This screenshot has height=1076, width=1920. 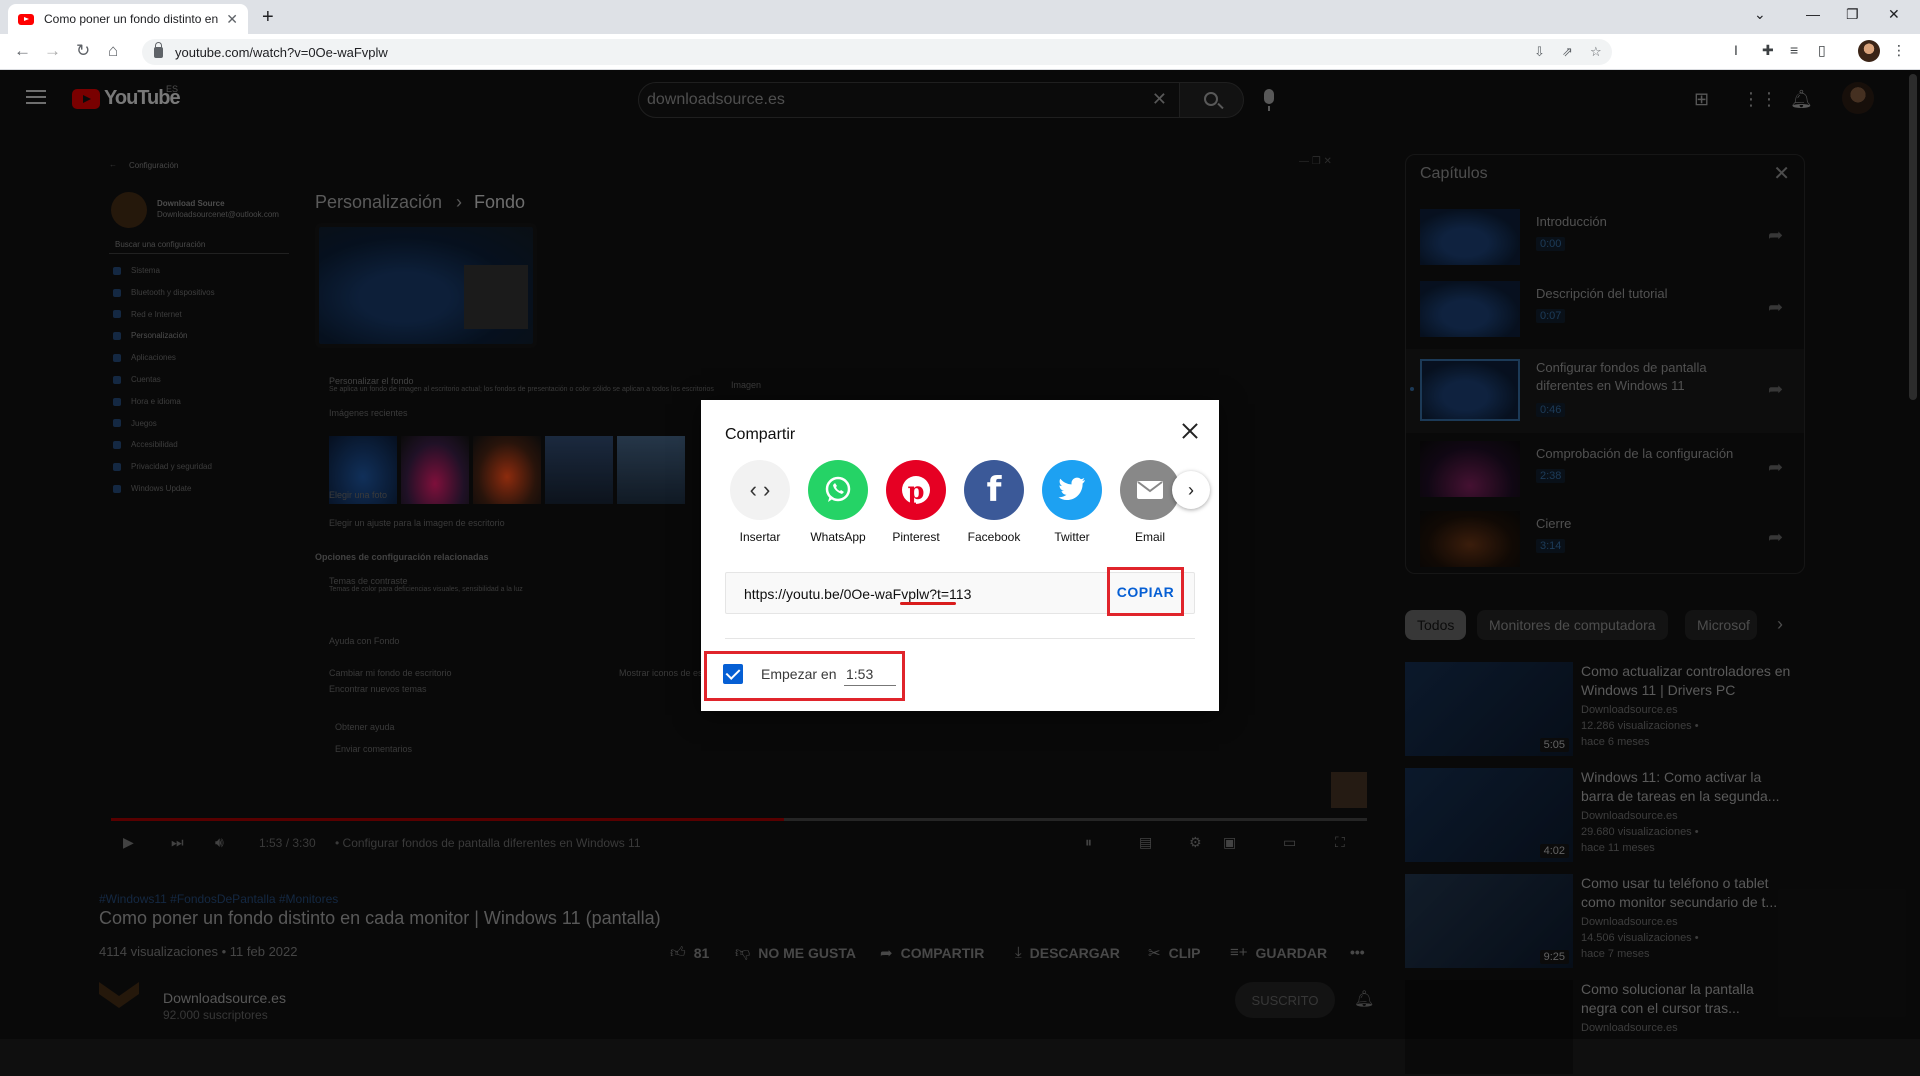 What do you see at coordinates (1813, 14) in the screenshot?
I see `minimize-icon: —` at bounding box center [1813, 14].